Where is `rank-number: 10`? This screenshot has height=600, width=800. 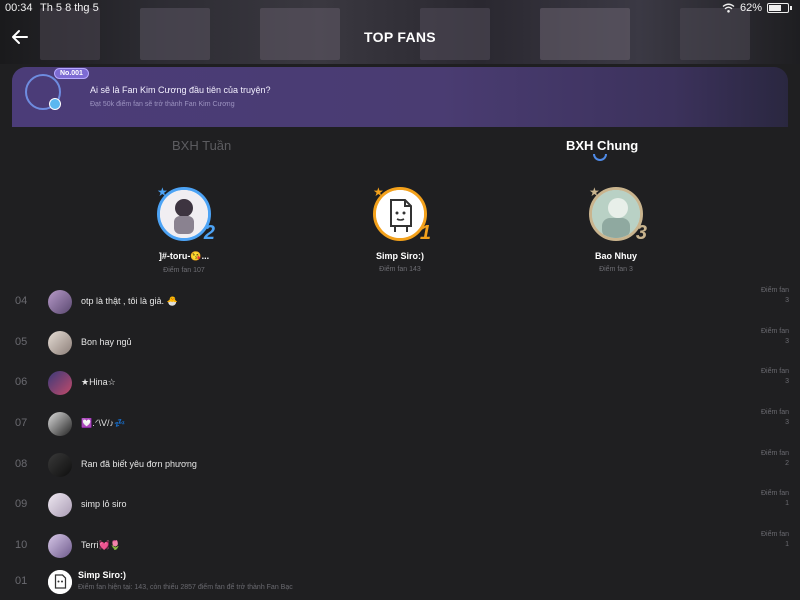
rank-number: 10 is located at coordinates (21, 545).